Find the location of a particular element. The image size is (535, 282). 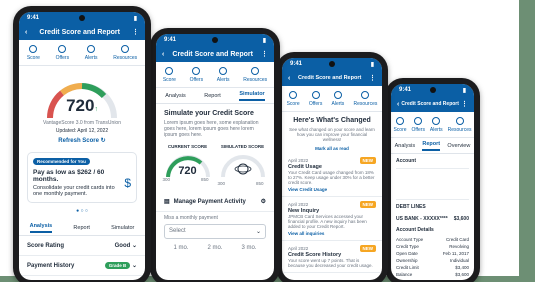

option-2-month: 2 mo. is located at coordinates (214, 248).